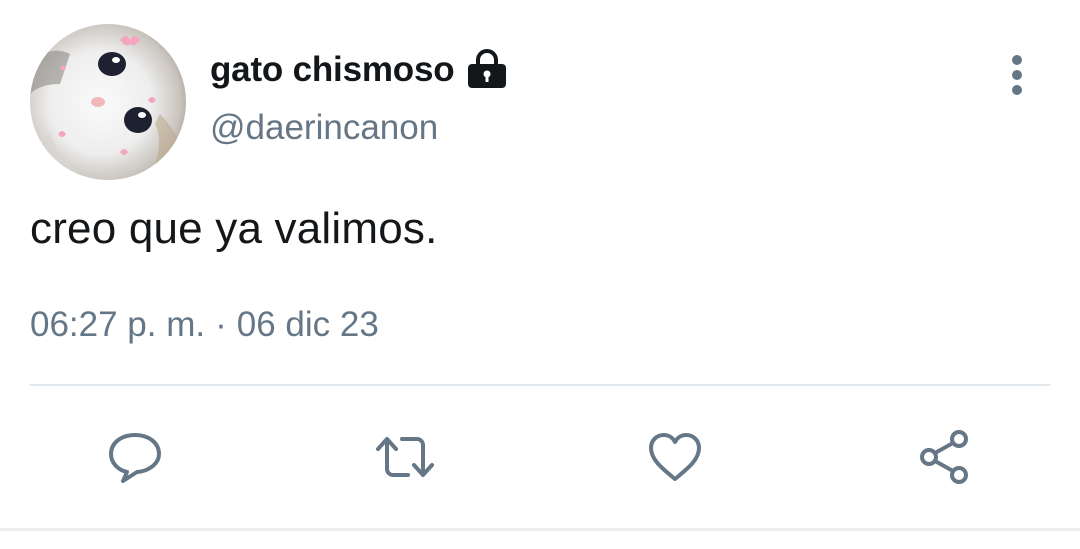  What do you see at coordinates (307, 324) in the screenshot?
I see `tweet-date: 06 dic 23` at bounding box center [307, 324].